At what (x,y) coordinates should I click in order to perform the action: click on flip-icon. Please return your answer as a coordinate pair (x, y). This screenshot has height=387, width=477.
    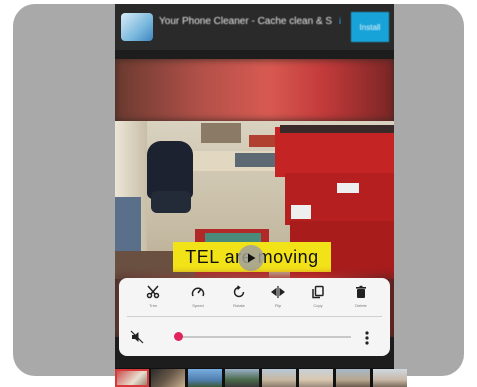
    Looking at the image, I should click on (278, 292).